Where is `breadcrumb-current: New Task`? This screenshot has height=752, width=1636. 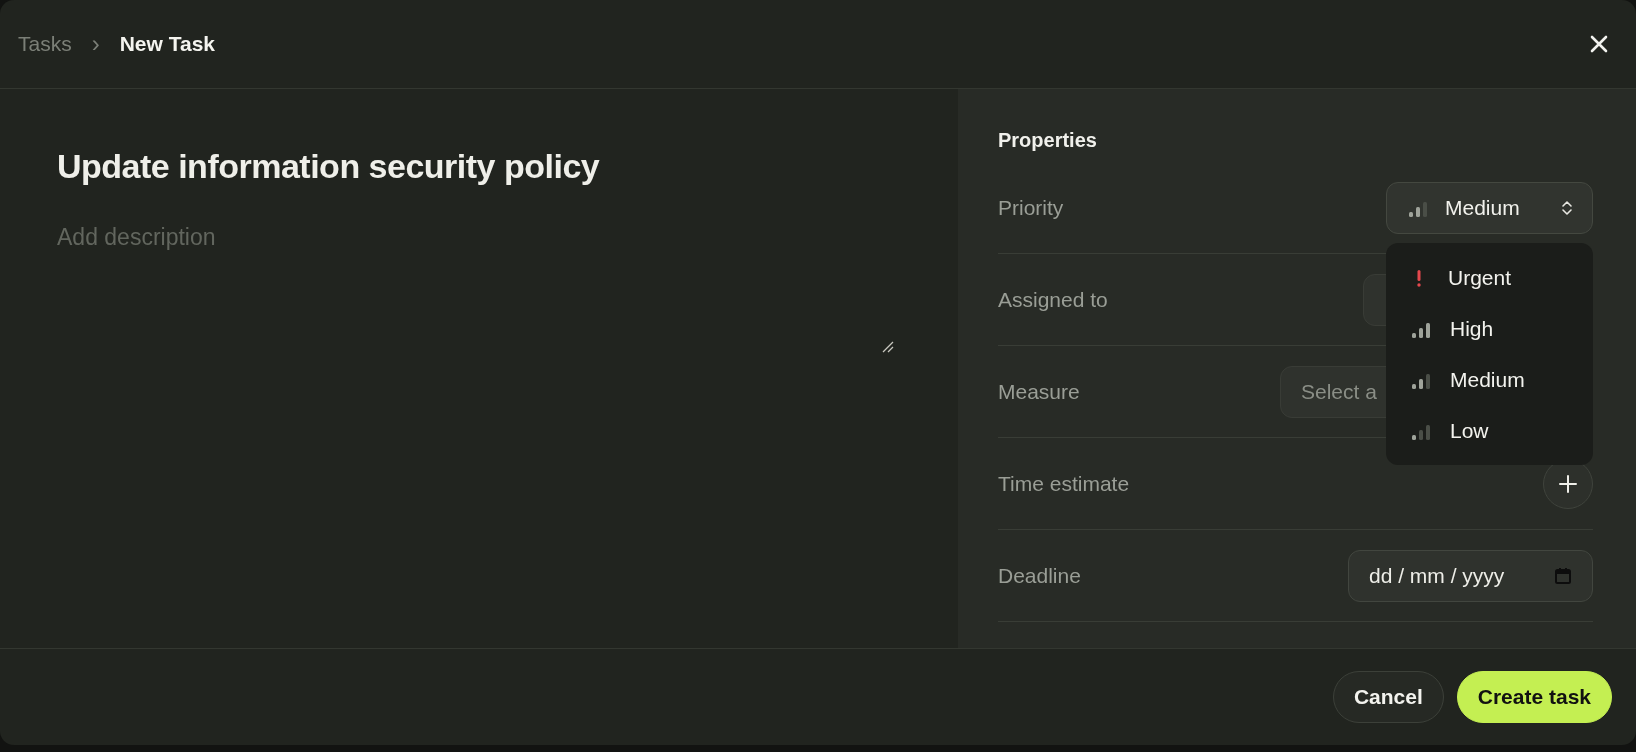
breadcrumb-current: New Task is located at coordinates (167, 44).